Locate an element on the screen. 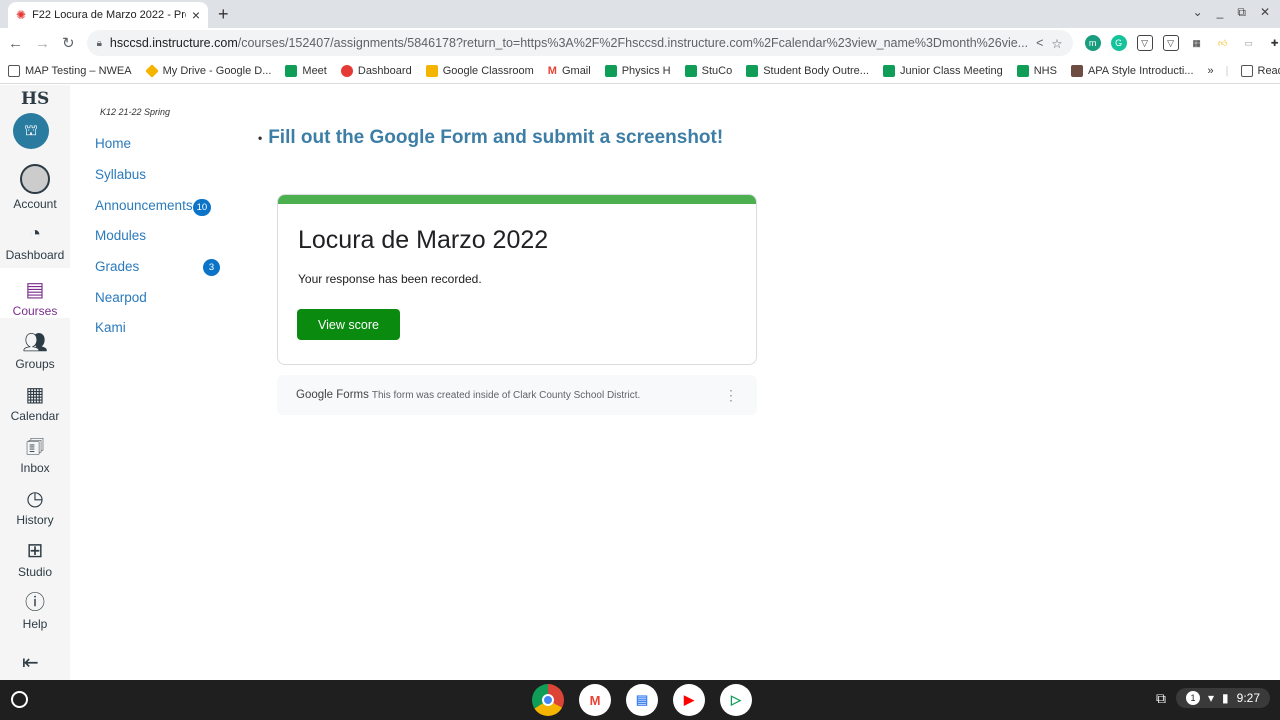 The width and height of the screenshot is (1280, 720). school-crest-icon: ⛫ is located at coordinates (31, 131).